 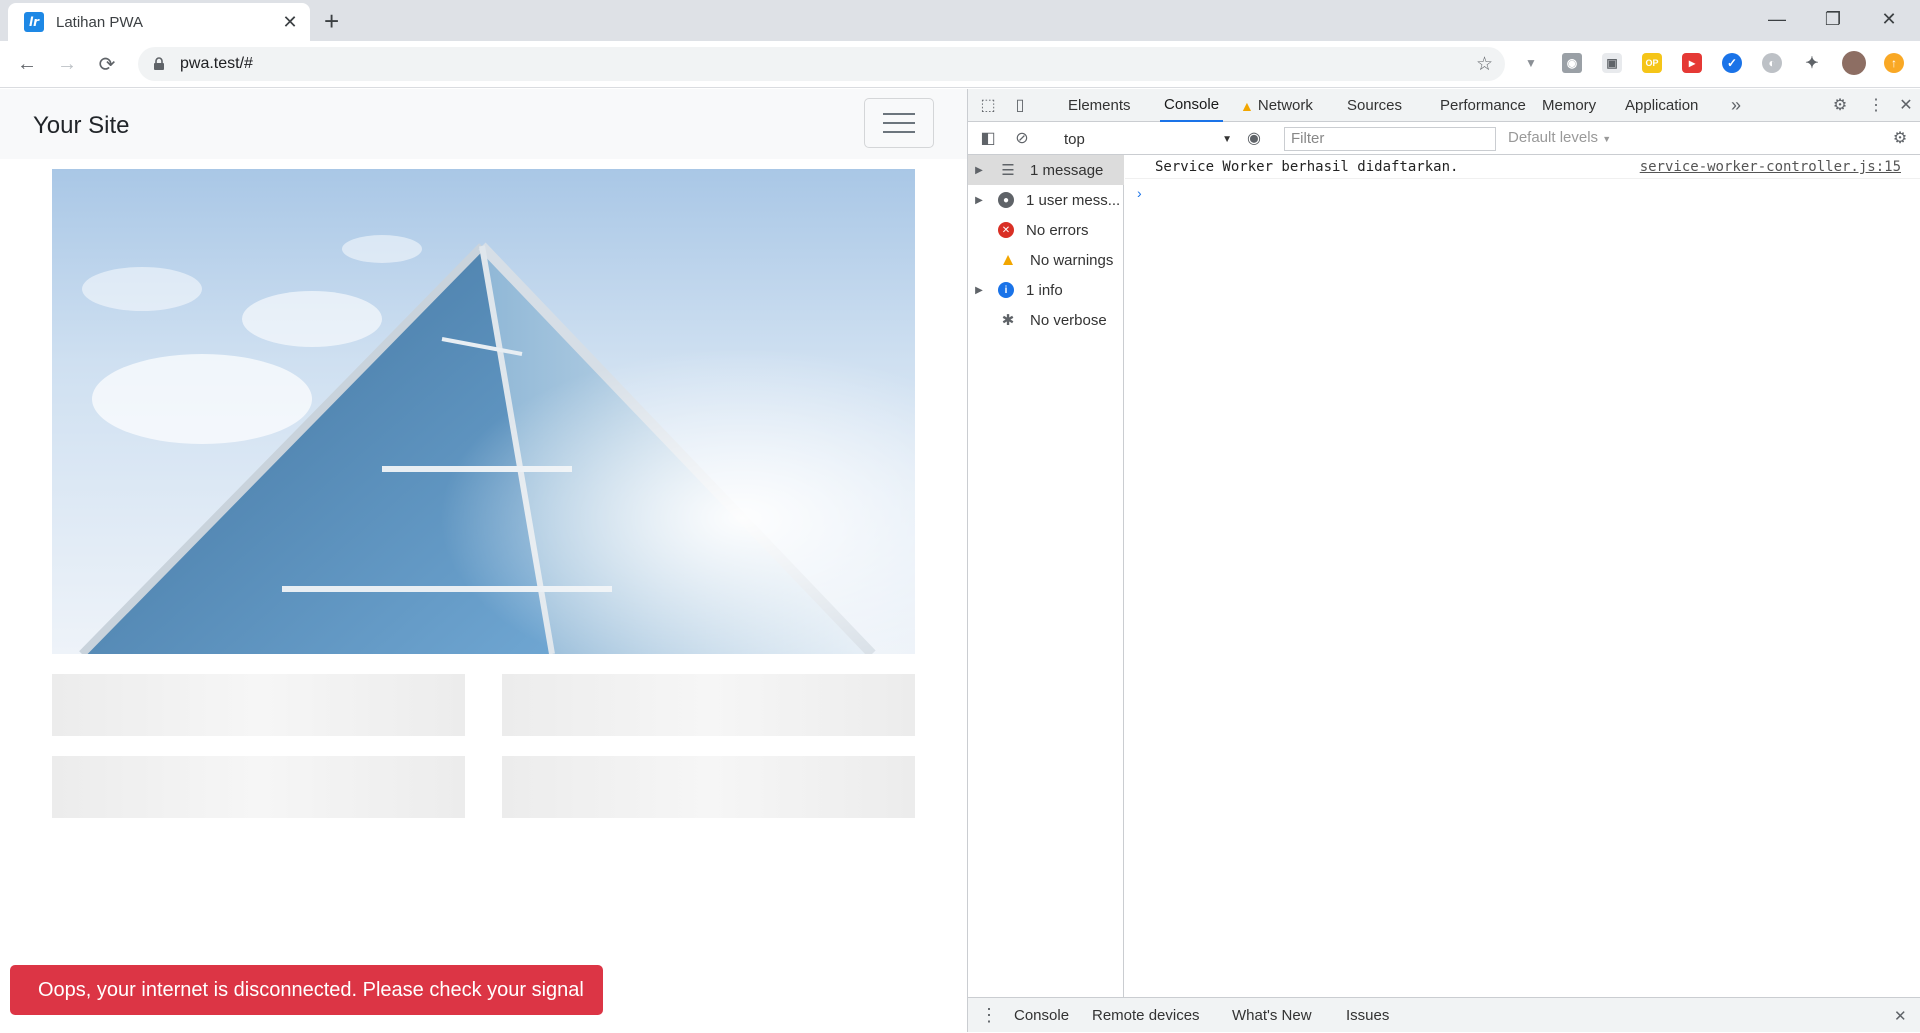 I want to click on bug-icon: ✱, so click(x=1008, y=320).